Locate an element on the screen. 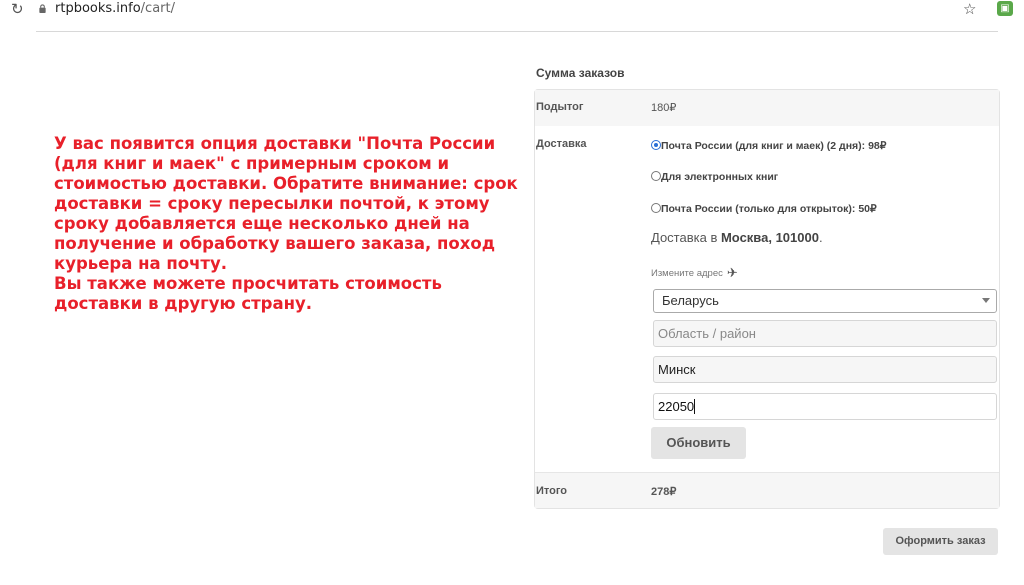 This screenshot has height=585, width=1024. subtotal-label: Подытог is located at coordinates (560, 107).